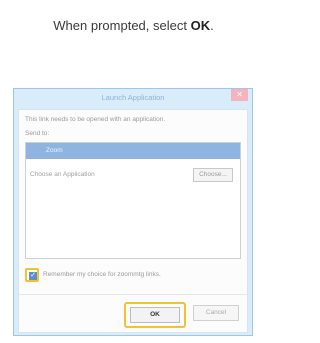 The height and width of the screenshot is (343, 320). What do you see at coordinates (212, 25) in the screenshot?
I see `instruction-suffix: .` at bounding box center [212, 25].